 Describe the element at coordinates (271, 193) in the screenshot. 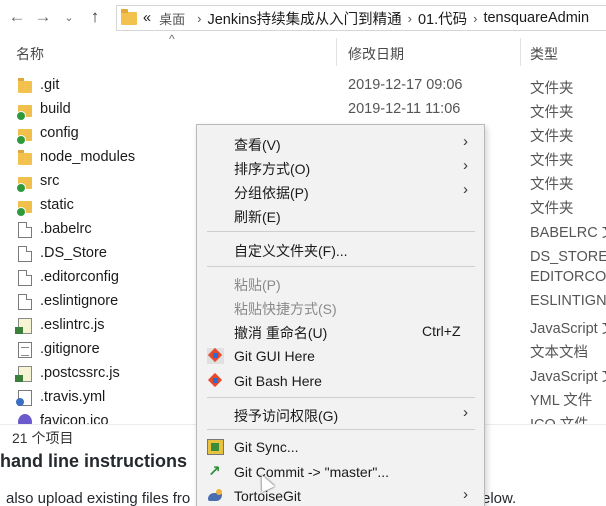

I see `menu-item-label: 分组依据(P)` at that location.